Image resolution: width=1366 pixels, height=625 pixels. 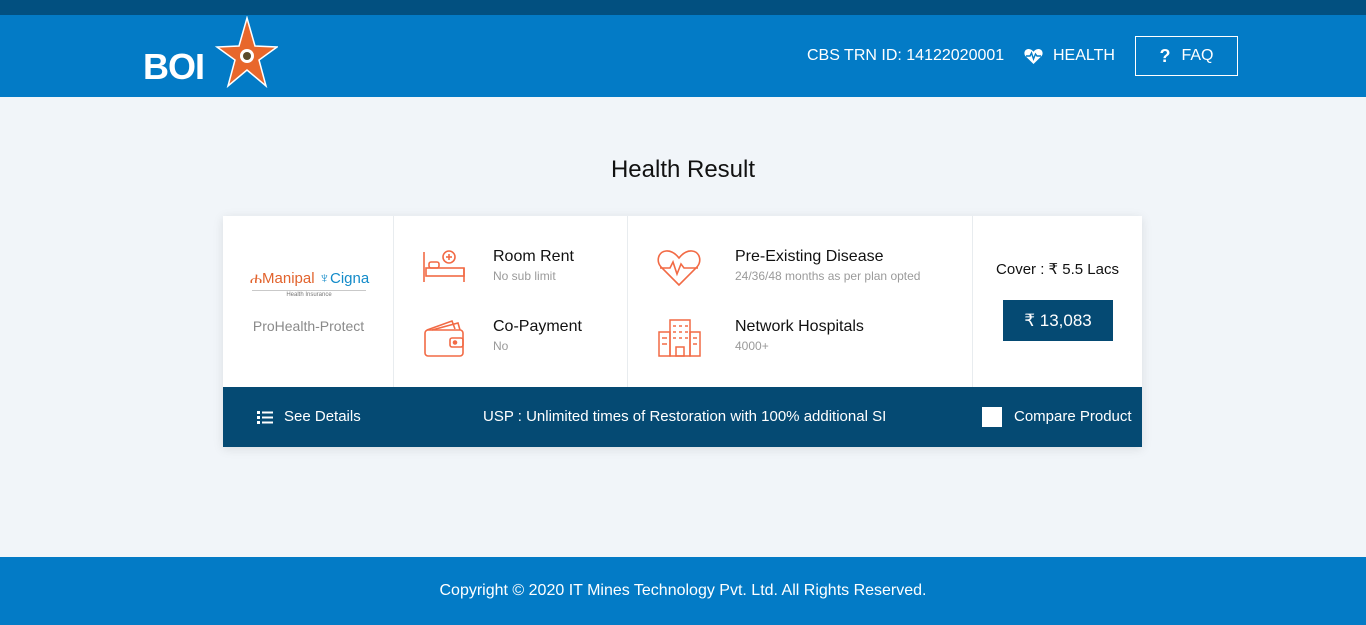 I want to click on price-column: Cover : ₹ 5.5 Lacs ₹ 13,083, so click(x=1057, y=301).